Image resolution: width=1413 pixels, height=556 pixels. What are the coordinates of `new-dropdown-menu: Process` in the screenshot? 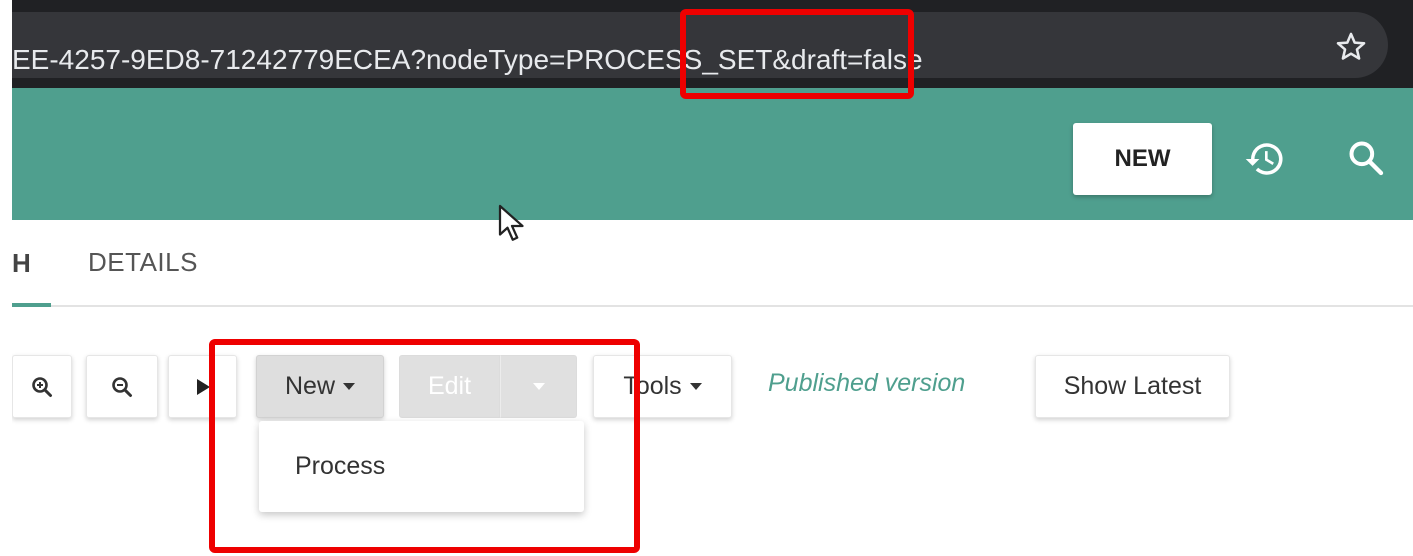 It's located at (421, 466).